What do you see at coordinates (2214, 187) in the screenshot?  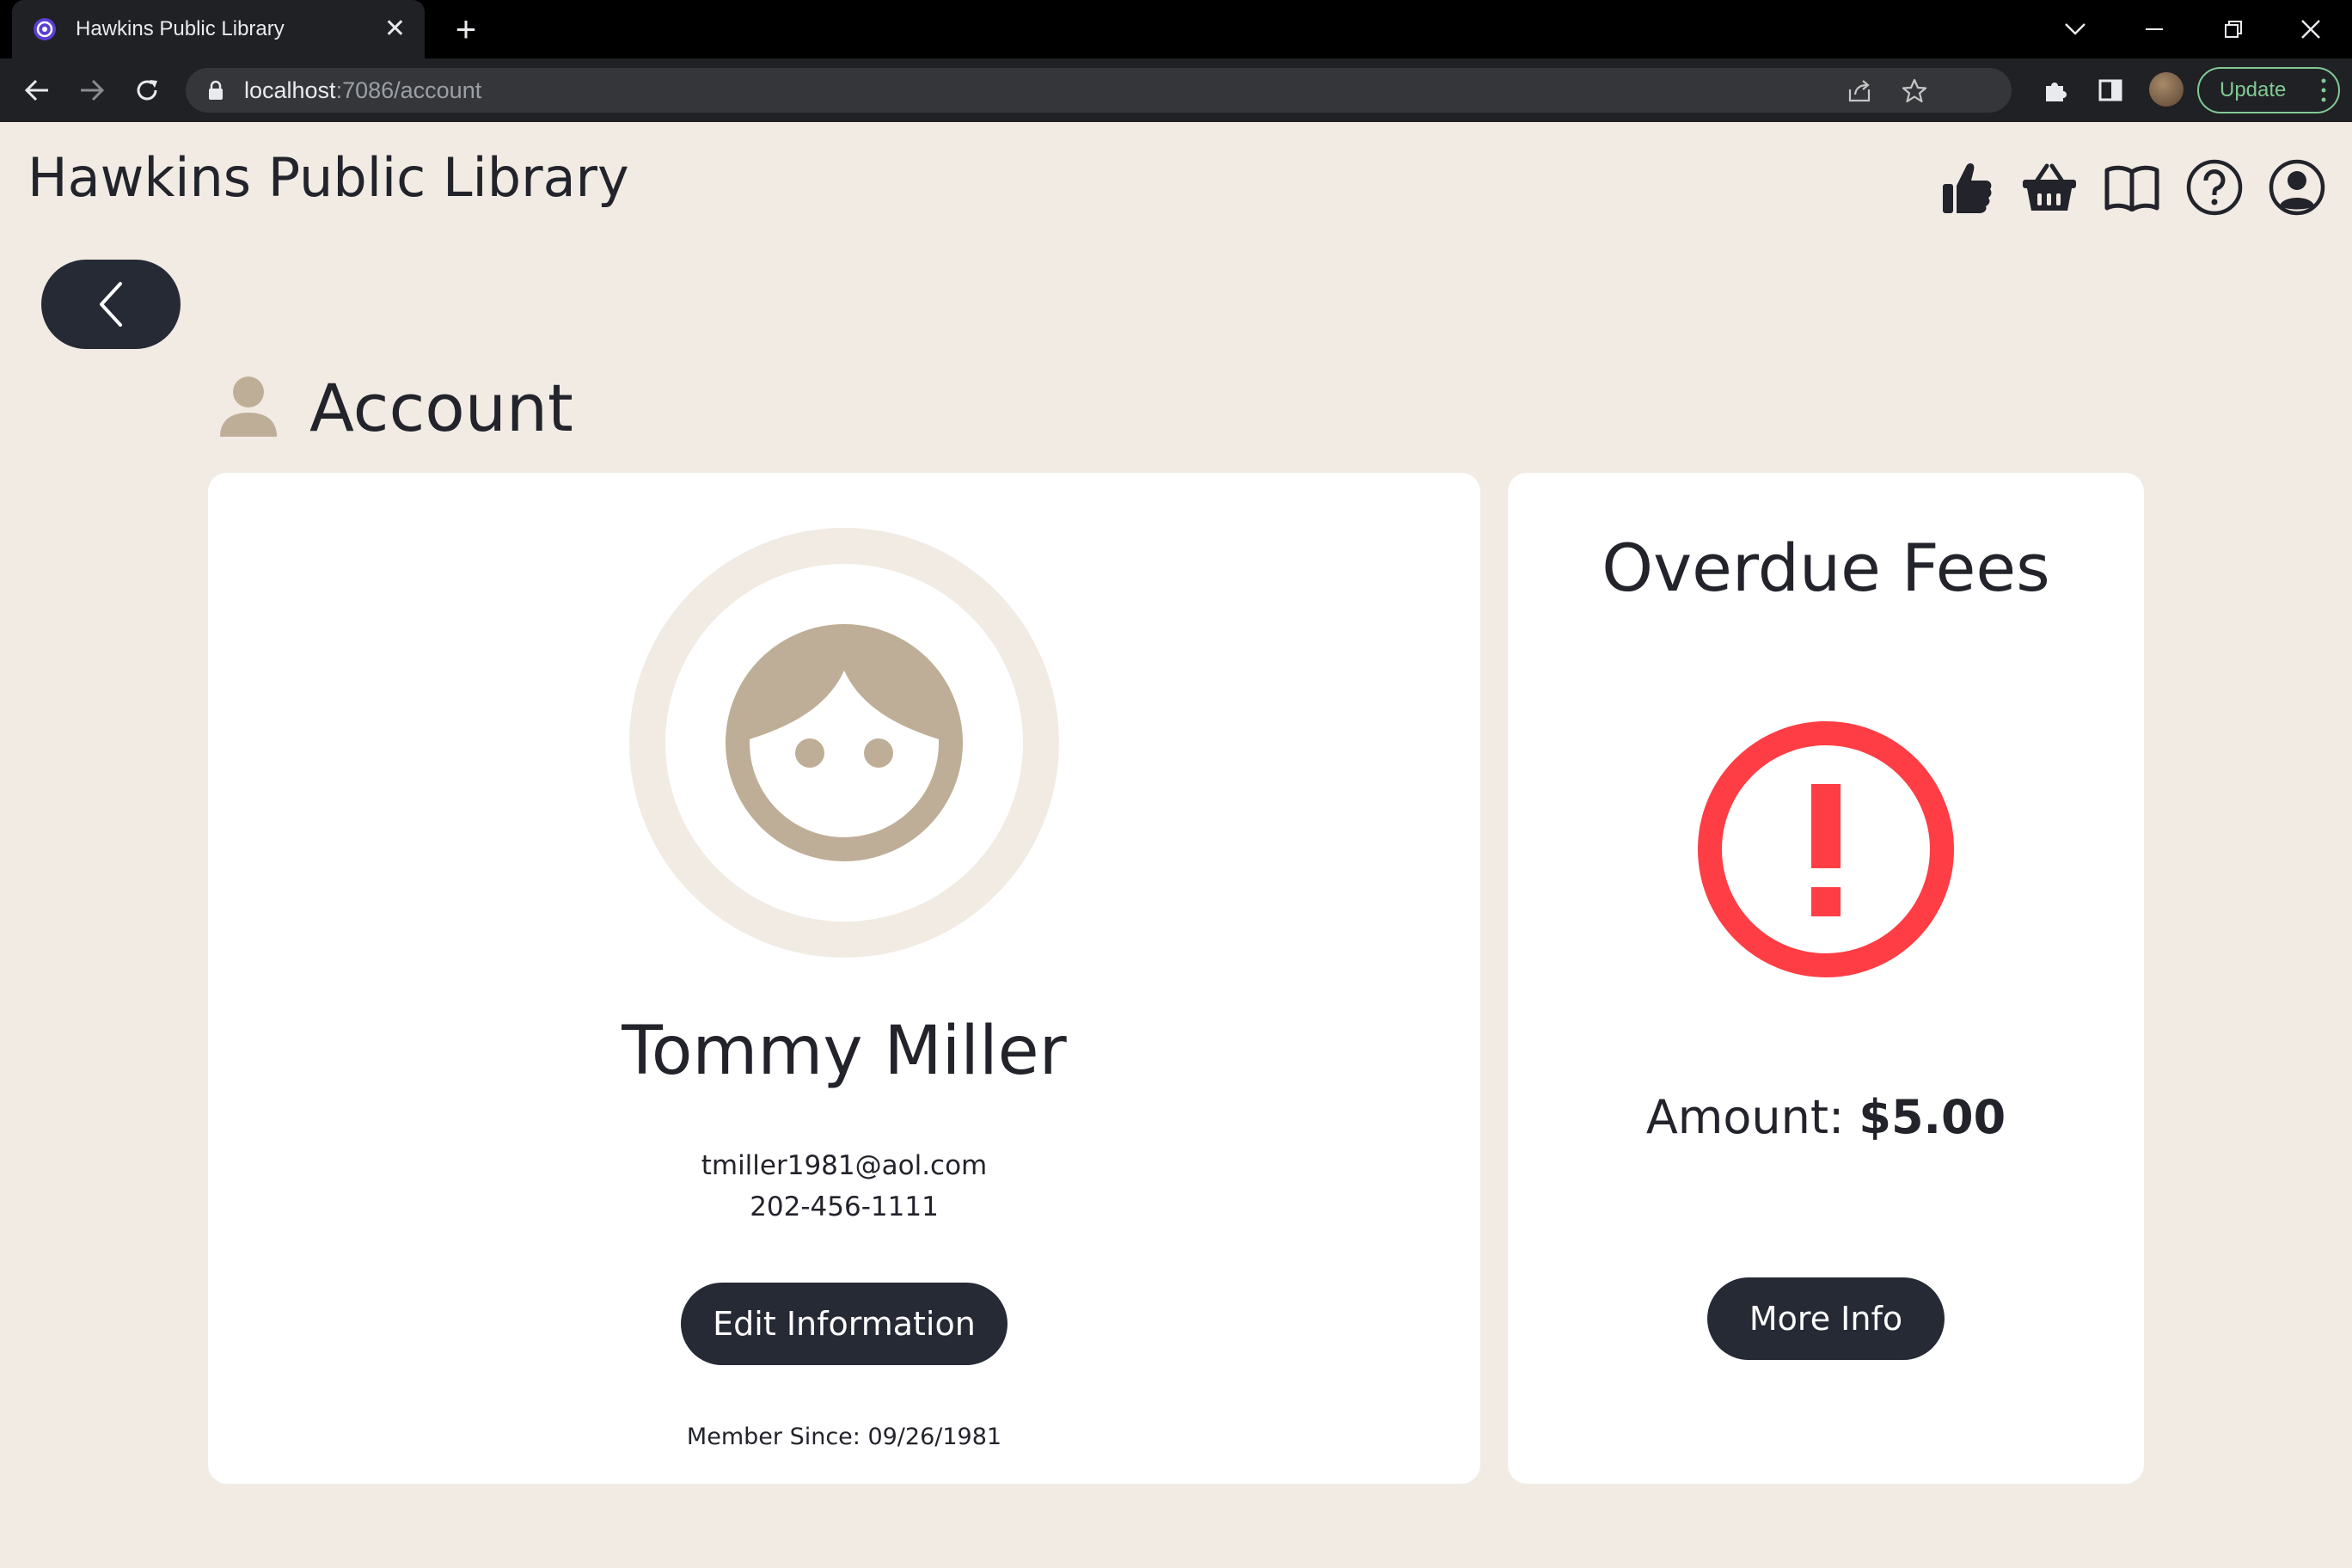 I see `help-icon` at bounding box center [2214, 187].